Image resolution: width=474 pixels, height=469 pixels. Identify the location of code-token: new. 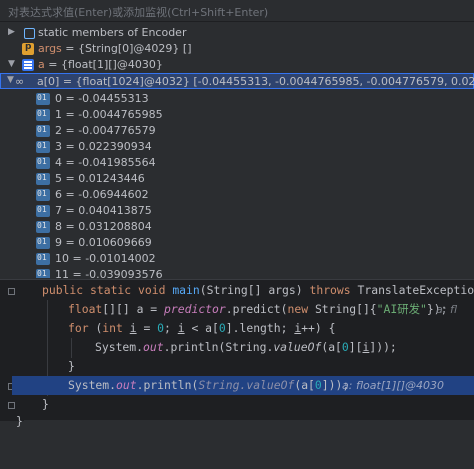
(301, 309).